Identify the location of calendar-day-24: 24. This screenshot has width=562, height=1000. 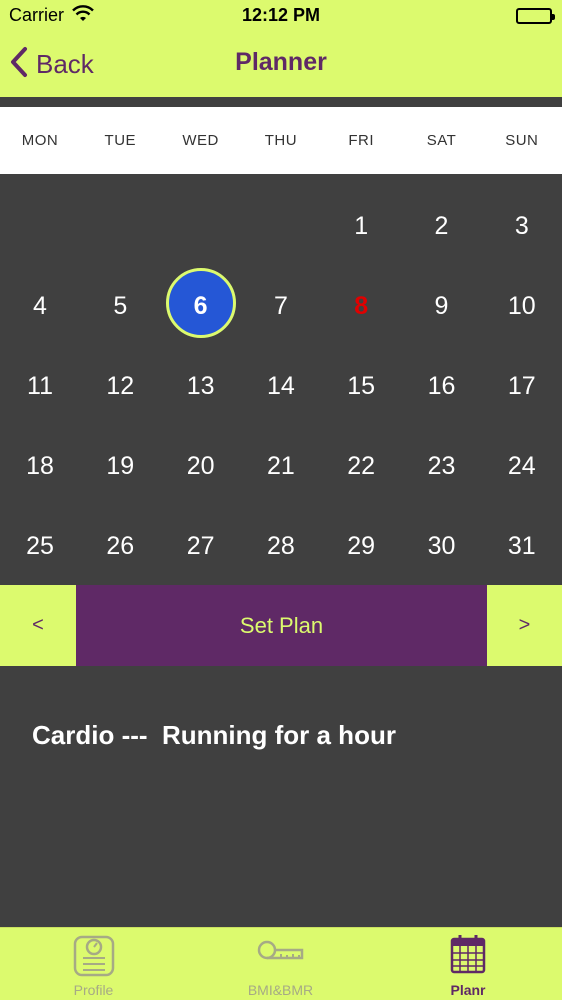
(522, 466).